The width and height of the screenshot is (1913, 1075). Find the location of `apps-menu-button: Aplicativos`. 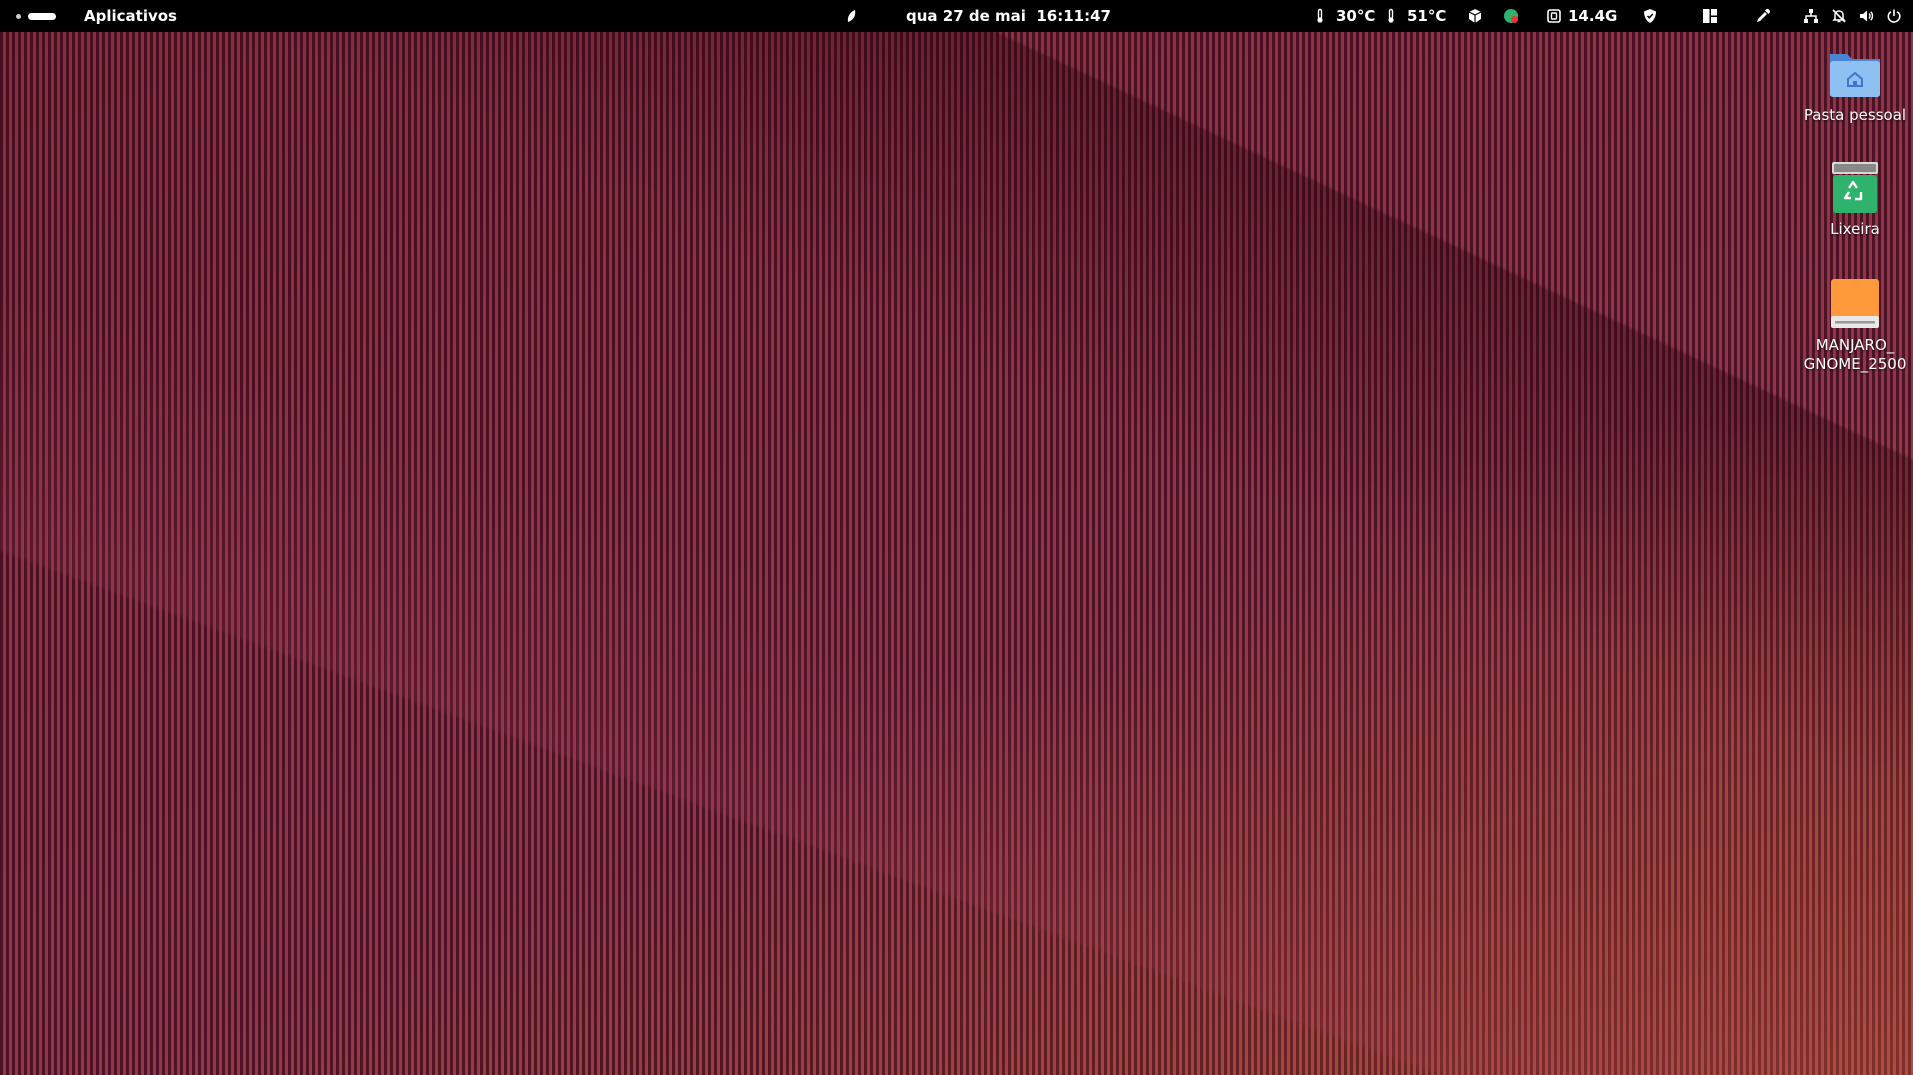

apps-menu-button: Aplicativos is located at coordinates (130, 16).